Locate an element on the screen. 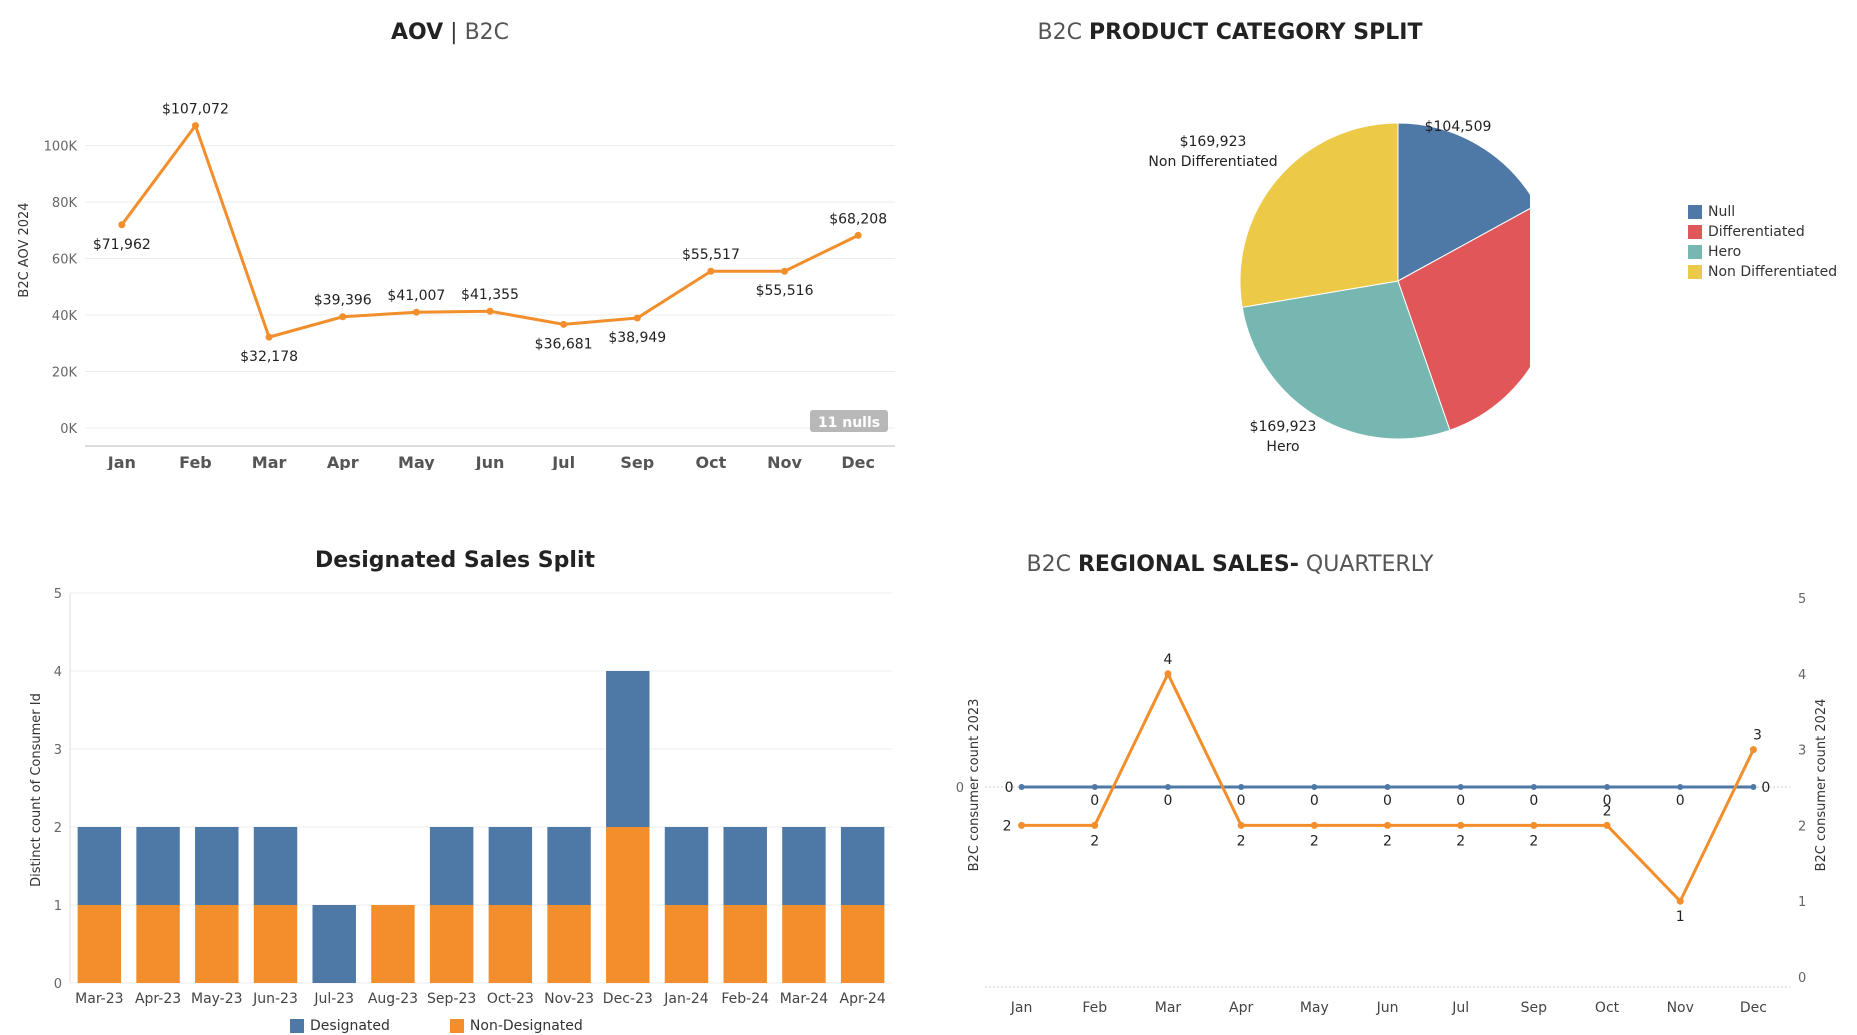 Image resolution: width=1857 pixels, height=1035 pixels. bar-x-tick: Jul-23 is located at coordinates (333, 999).